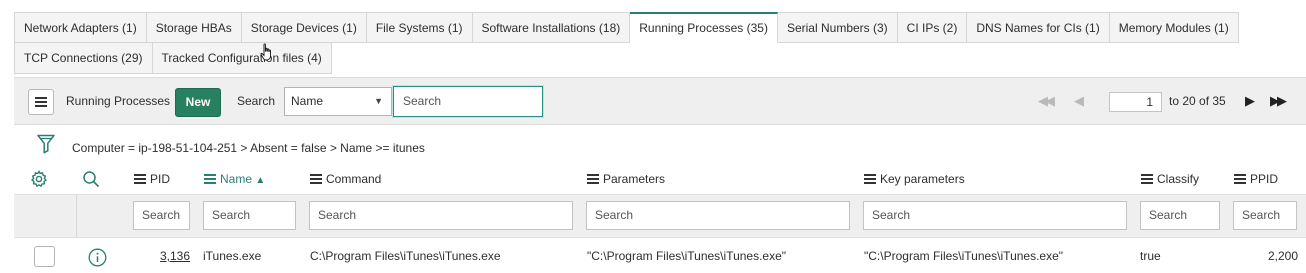  What do you see at coordinates (260, 180) in the screenshot?
I see `sort-ascending-icon: ▲` at bounding box center [260, 180].